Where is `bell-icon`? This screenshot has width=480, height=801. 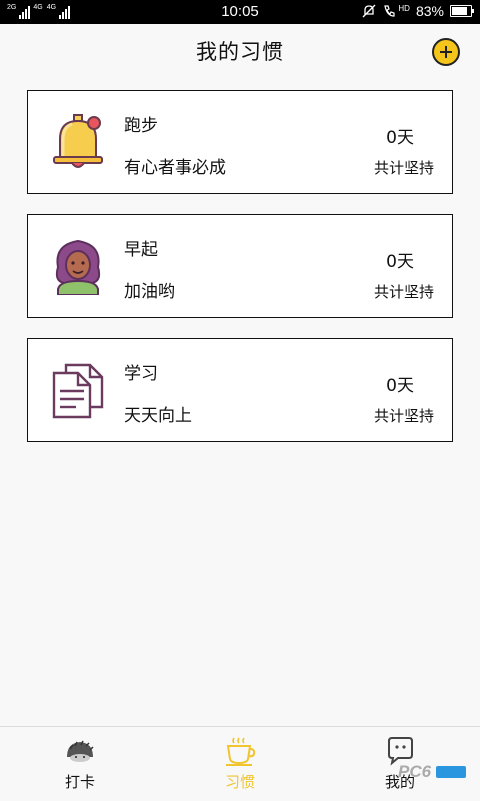
bell-icon is located at coordinates (78, 141).